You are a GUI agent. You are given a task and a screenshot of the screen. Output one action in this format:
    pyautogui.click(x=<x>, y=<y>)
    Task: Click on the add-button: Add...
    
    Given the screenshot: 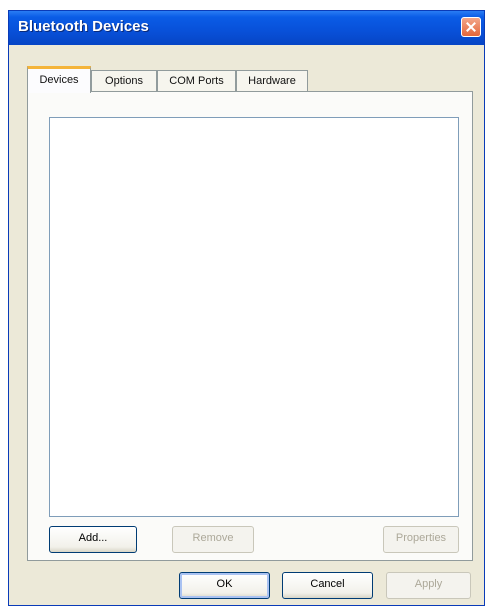 What is the action you would take?
    pyautogui.click(x=93, y=539)
    